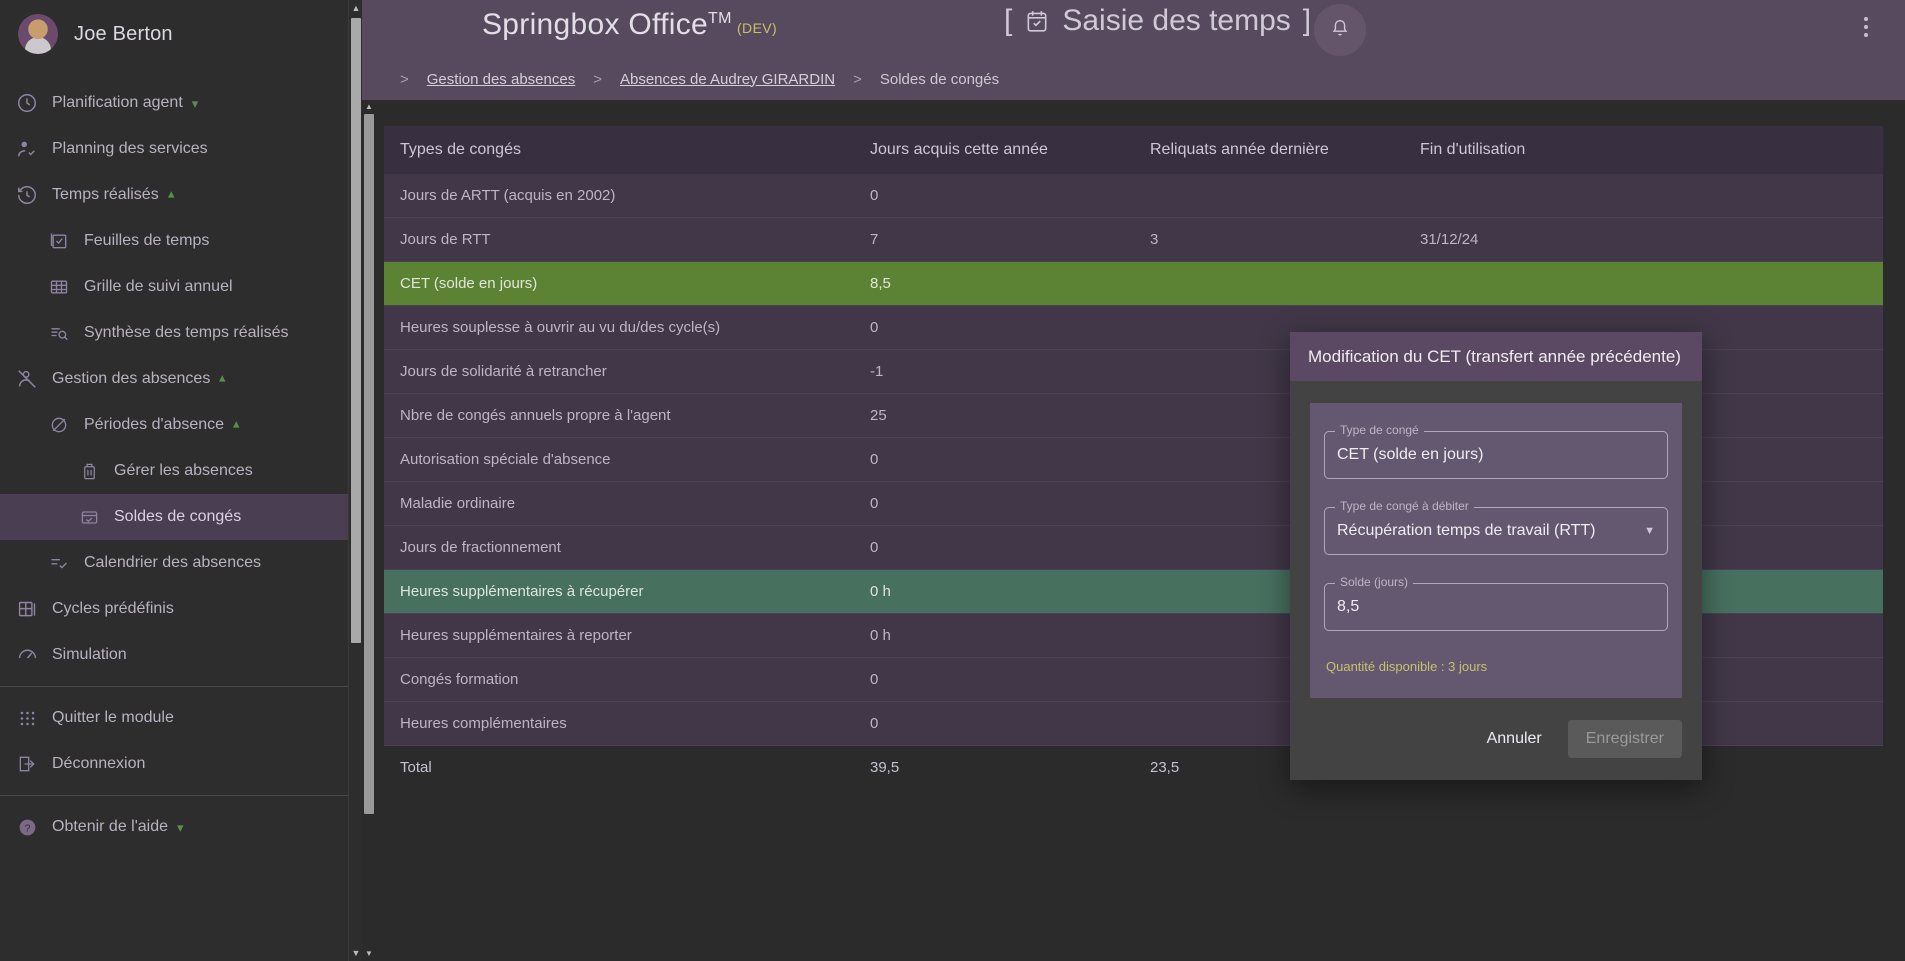  I want to click on sidebar-item-label: Planning des services, so click(130, 148).